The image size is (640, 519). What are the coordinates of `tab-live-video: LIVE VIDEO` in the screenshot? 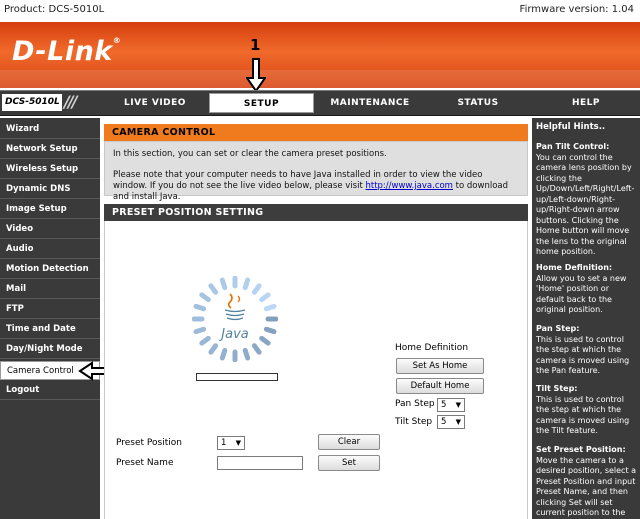 It's located at (155, 103).